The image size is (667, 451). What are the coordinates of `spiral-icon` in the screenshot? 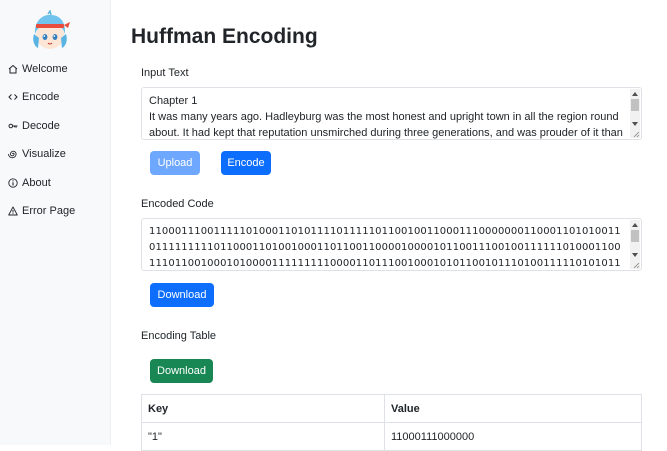 It's located at (13, 154).